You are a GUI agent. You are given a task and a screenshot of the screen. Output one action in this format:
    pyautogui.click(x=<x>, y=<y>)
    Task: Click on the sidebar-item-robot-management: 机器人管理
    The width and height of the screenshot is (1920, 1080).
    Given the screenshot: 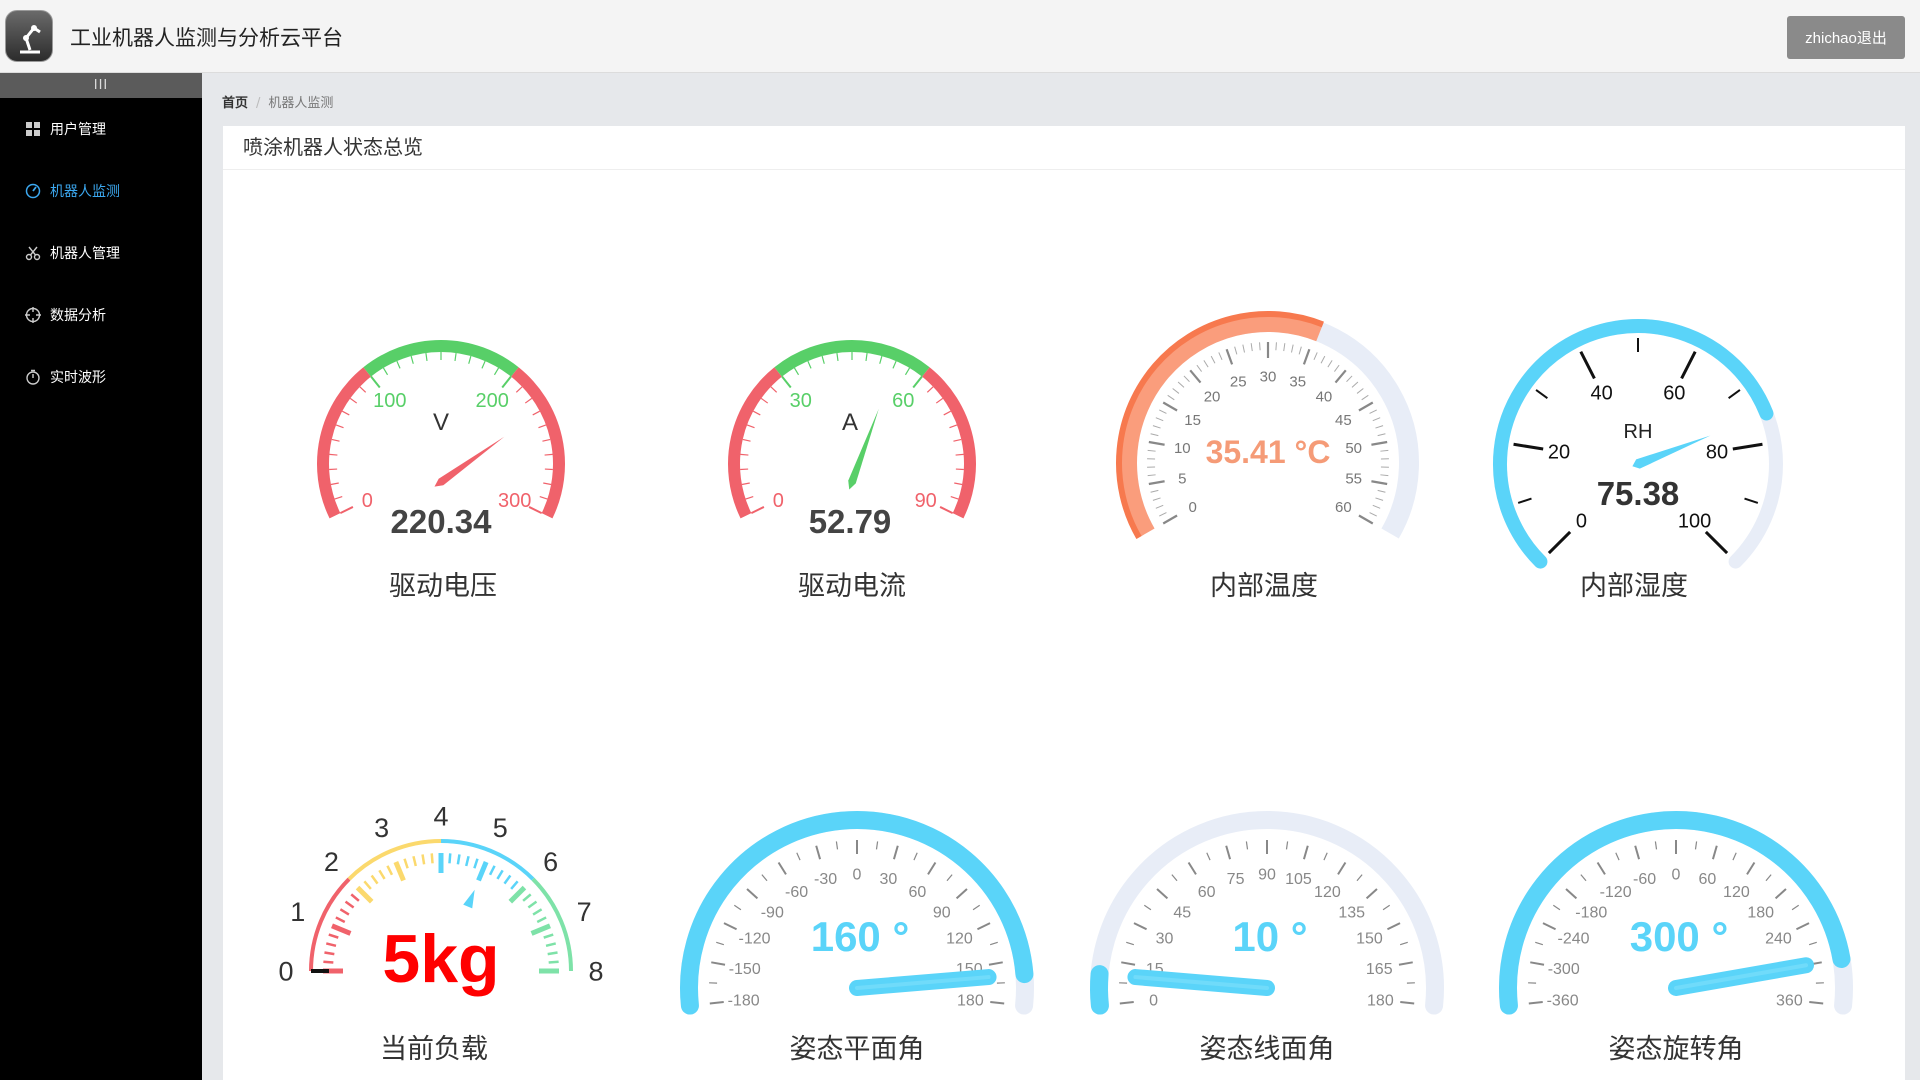 What is the action you would take?
    pyautogui.click(x=101, y=253)
    